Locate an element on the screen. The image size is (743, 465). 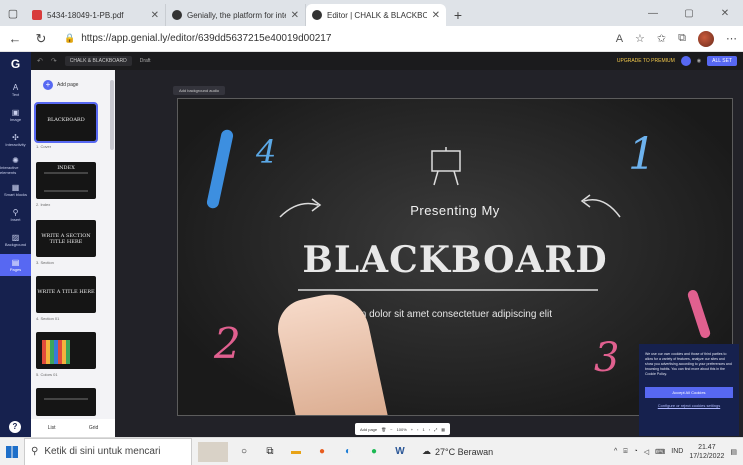
notification-icon: ▤ is located at coordinates (733, 452).